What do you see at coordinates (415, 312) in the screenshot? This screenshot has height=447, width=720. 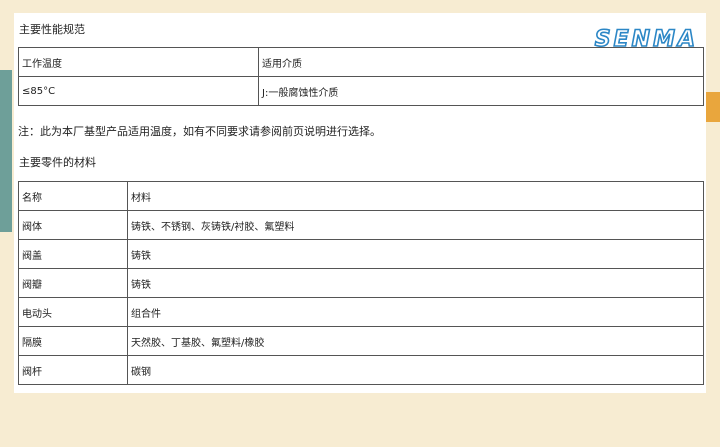 I see `table-cell: 组合件` at bounding box center [415, 312].